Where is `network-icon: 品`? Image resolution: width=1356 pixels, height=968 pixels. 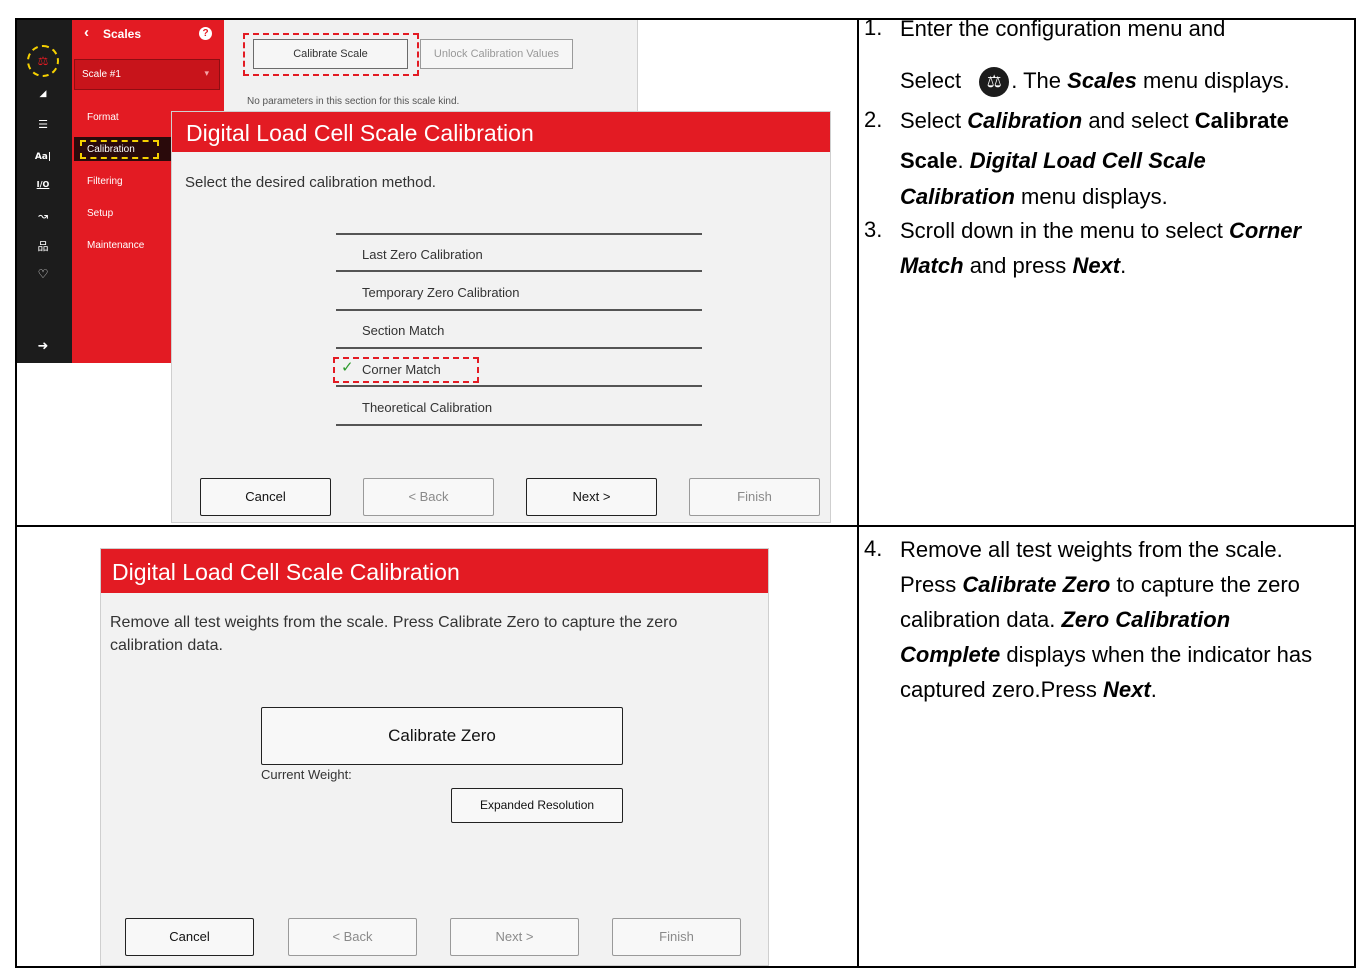
network-icon: 品 is located at coordinates (43, 247).